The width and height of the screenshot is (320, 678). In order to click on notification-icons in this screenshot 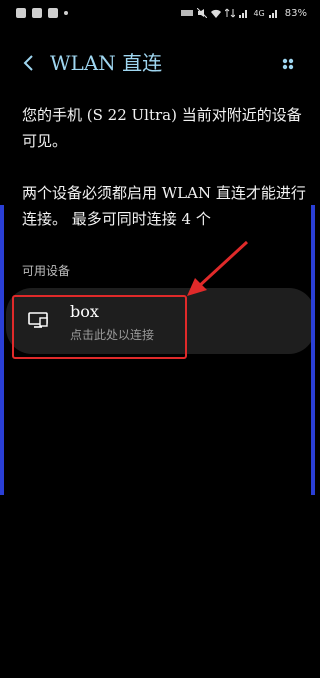, I will do `click(42, 13)`.